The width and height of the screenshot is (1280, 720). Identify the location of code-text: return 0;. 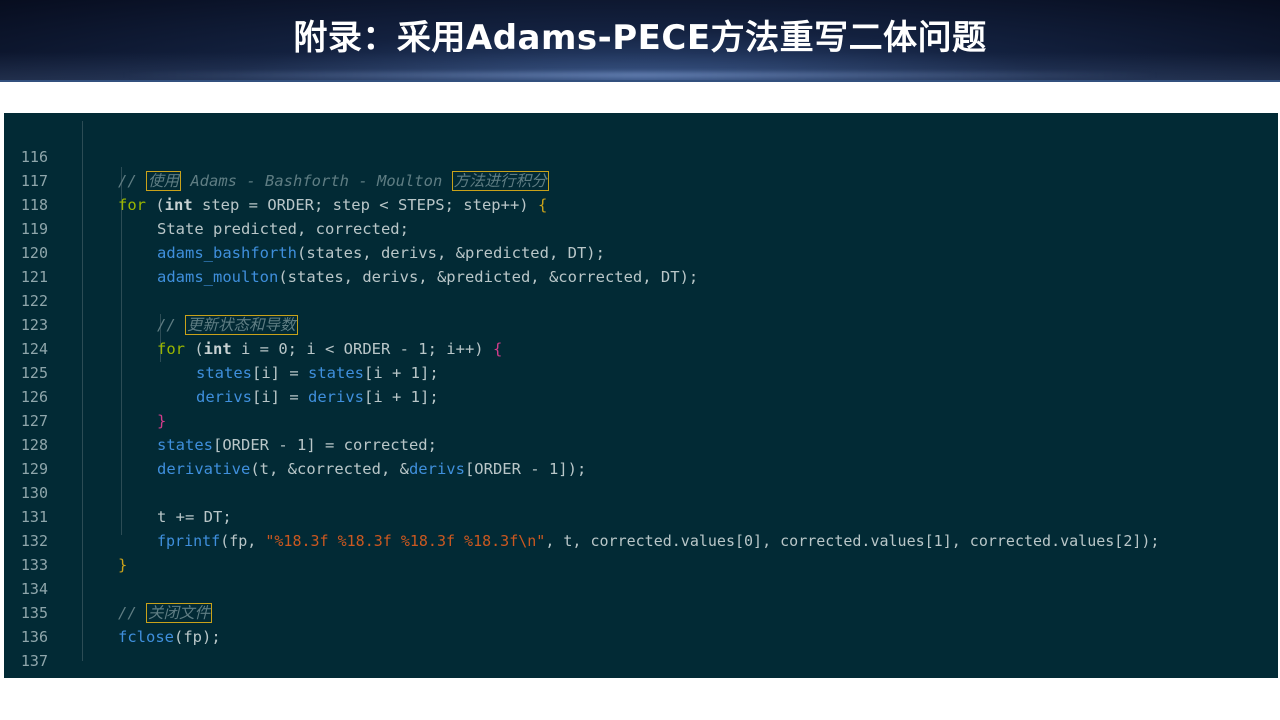
(140, 675).